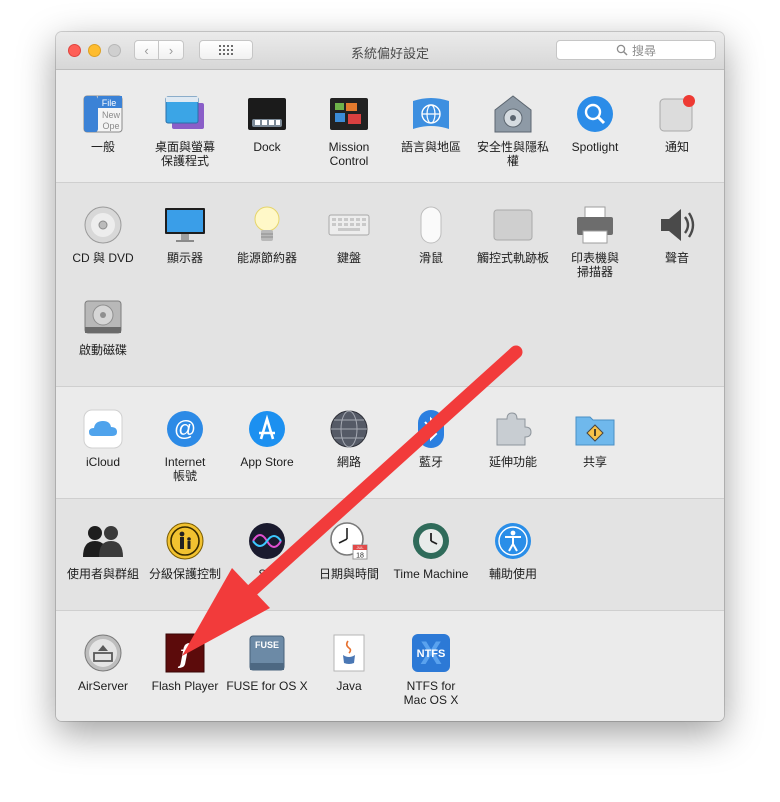 The height and width of the screenshot is (802, 780). Describe the element at coordinates (431, 693) in the screenshot. I see `pref-label: NTFS for Mac OS X` at that location.